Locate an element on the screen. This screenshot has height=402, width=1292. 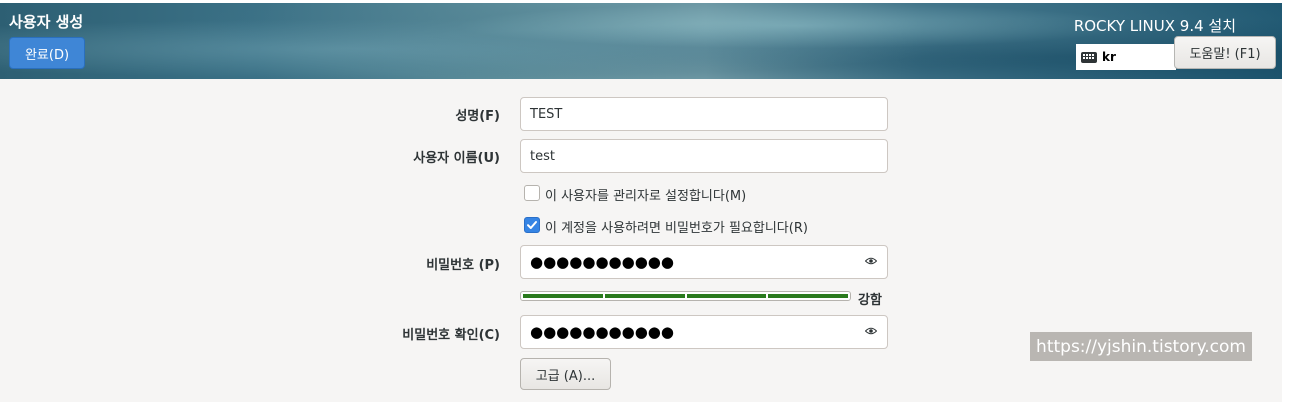
username-field: test is located at coordinates (704, 156).